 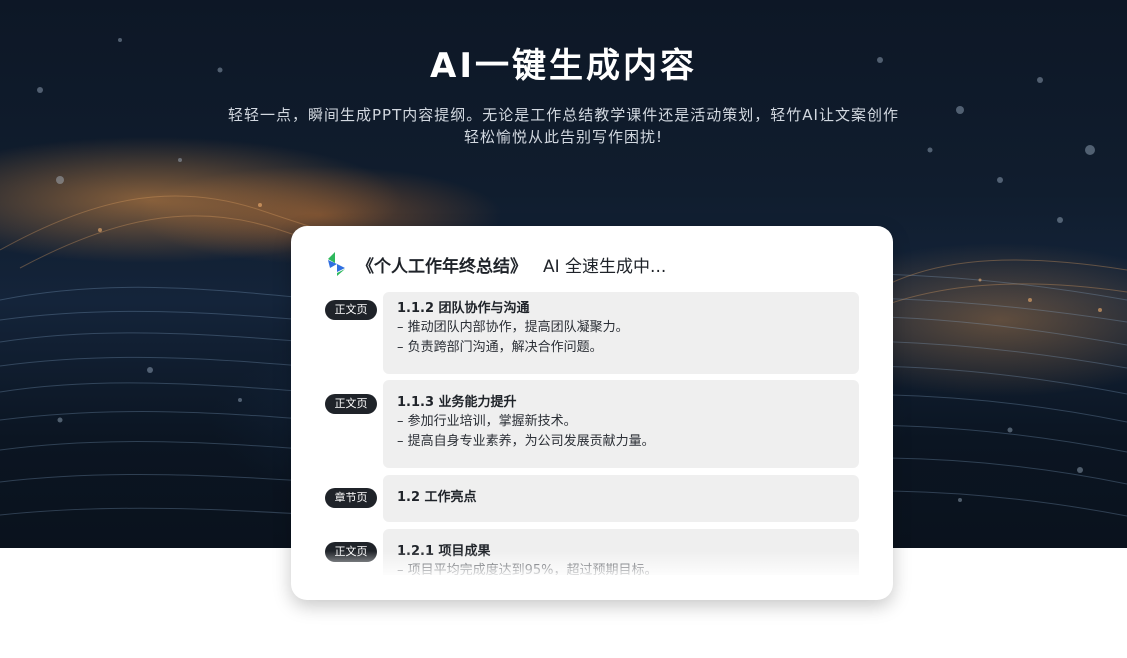 I want to click on outline-item-title: 1.1.2 团队协作与沟通, so click(x=463, y=308).